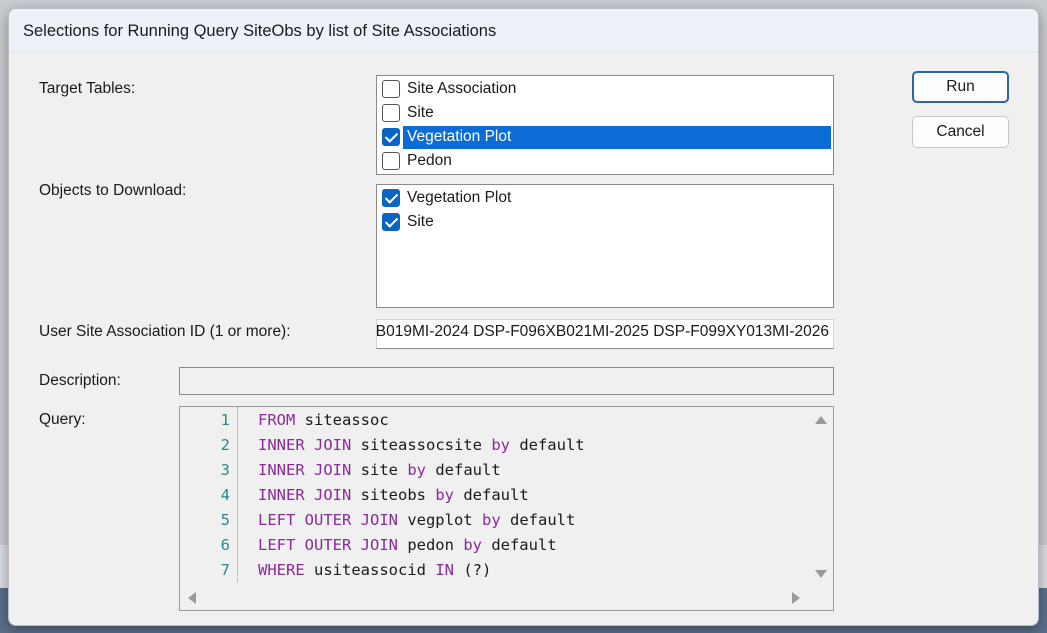 This screenshot has width=1047, height=633. What do you see at coordinates (113, 190) in the screenshot?
I see `objects-to-download-label: Objects to Download:` at bounding box center [113, 190].